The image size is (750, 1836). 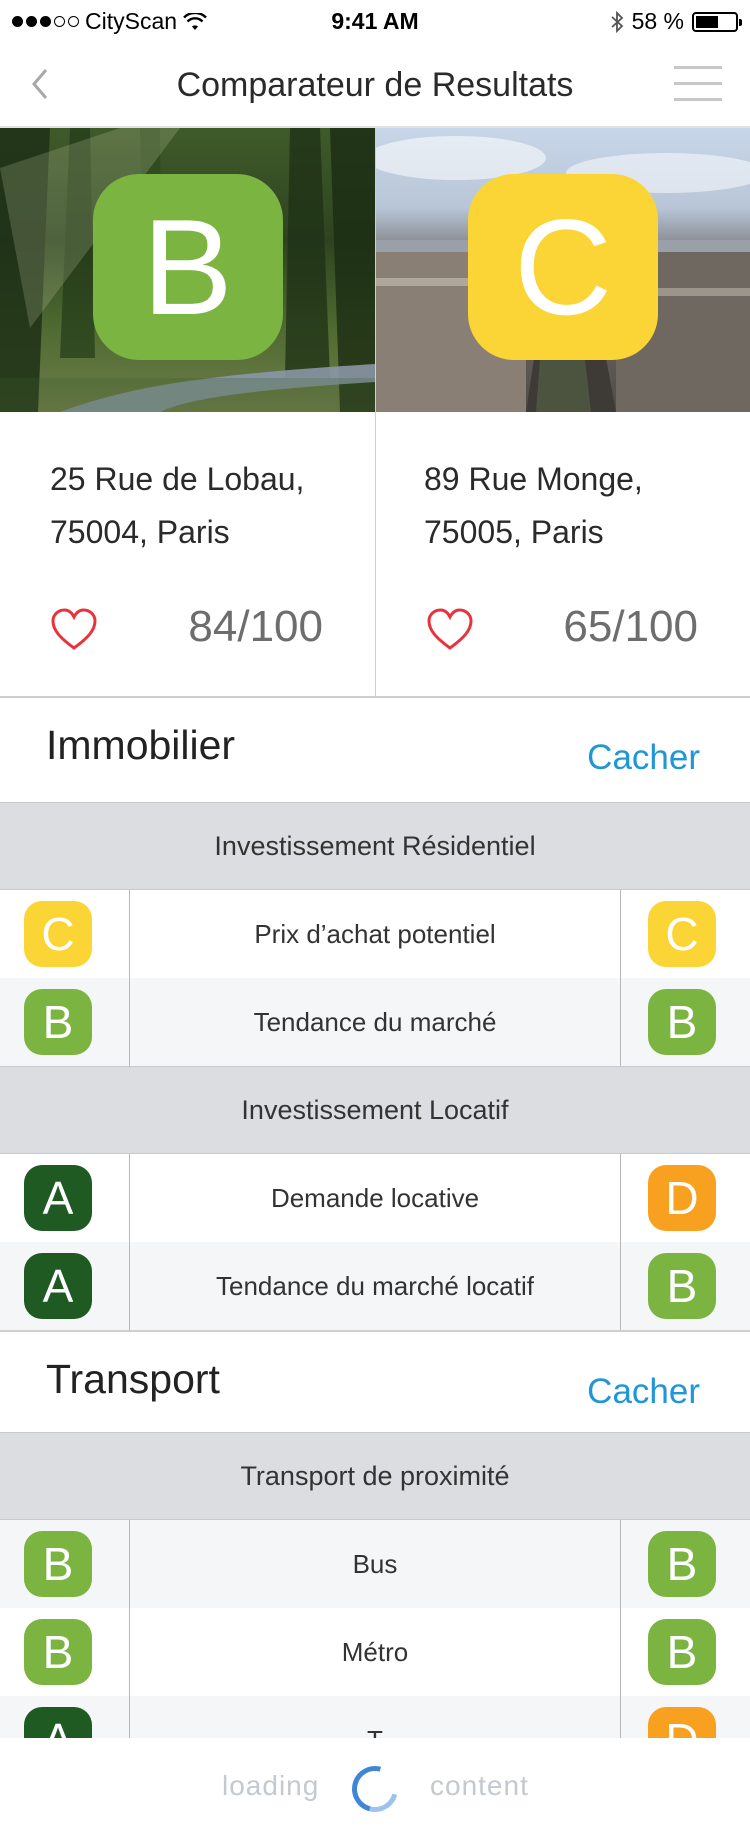 I want to click on battery-icon, so click(x=717, y=21).